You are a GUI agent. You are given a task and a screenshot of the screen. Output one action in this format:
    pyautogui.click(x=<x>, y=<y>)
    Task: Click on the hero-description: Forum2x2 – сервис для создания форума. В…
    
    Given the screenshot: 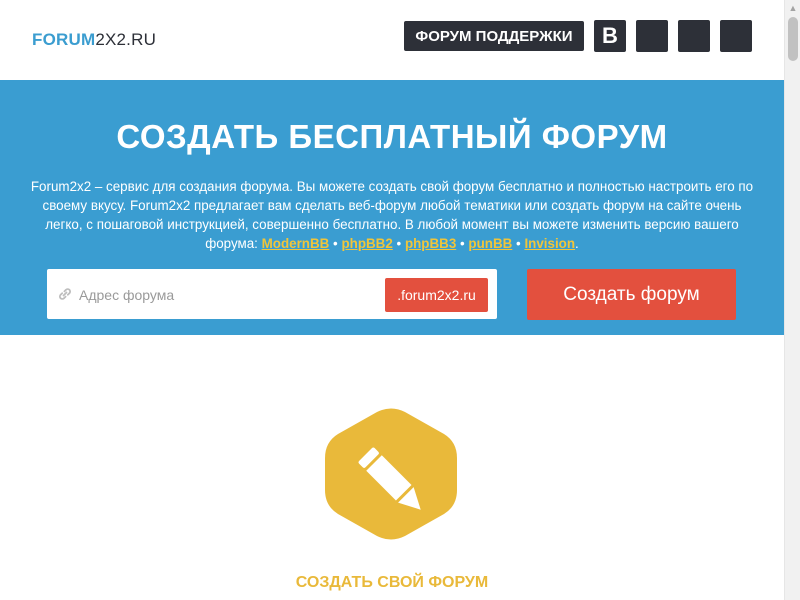 What is the action you would take?
    pyautogui.click(x=392, y=215)
    